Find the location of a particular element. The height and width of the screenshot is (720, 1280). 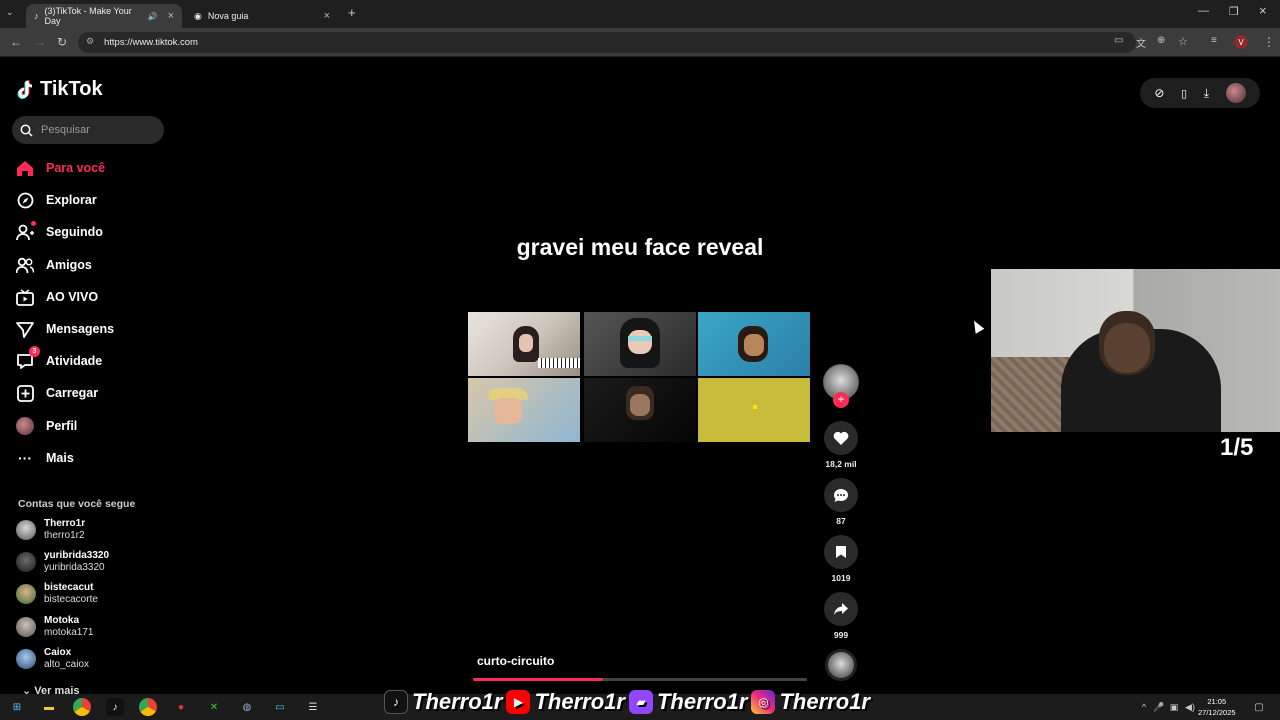

following-account: Therro1r therro1r2 is located at coordinates (50, 530).